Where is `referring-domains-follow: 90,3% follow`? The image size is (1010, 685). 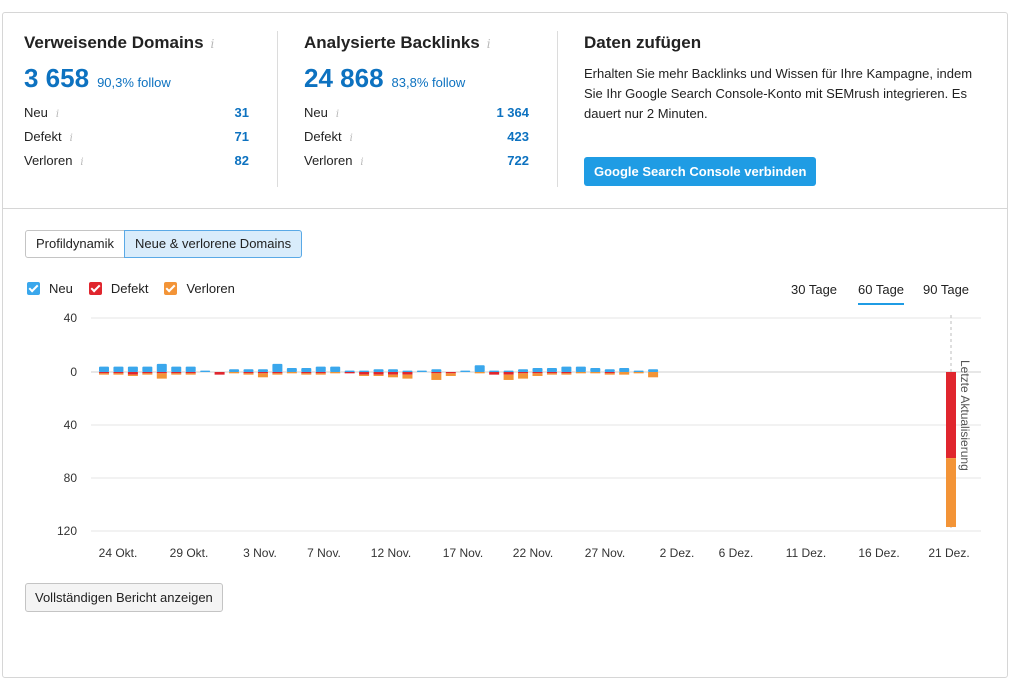 referring-domains-follow: 90,3% follow is located at coordinates (134, 82).